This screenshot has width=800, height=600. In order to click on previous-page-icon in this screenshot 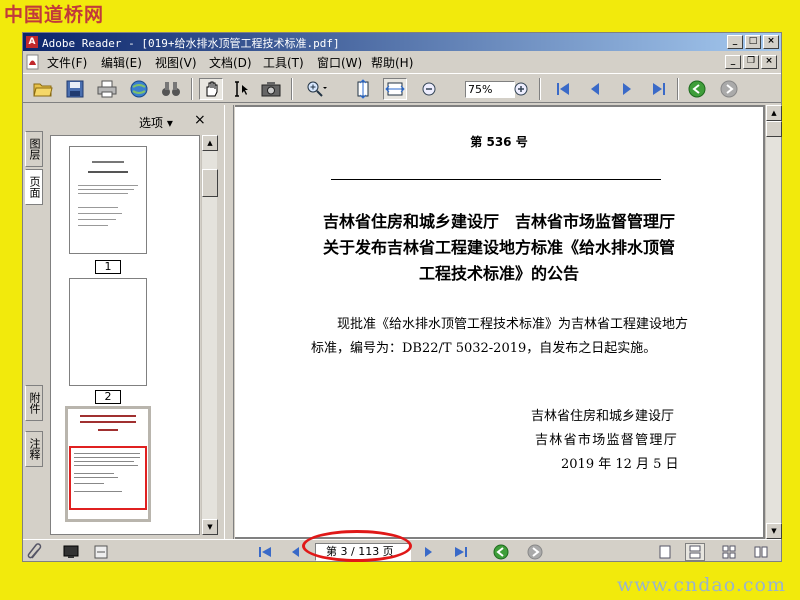, I will do `click(595, 89)`.